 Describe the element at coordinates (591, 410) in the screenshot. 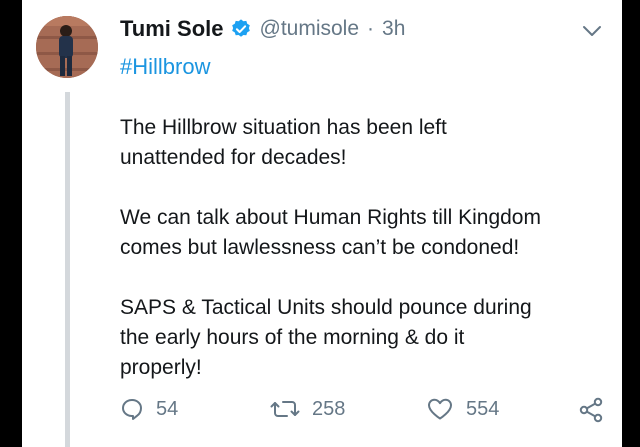

I see `share-icon` at that location.